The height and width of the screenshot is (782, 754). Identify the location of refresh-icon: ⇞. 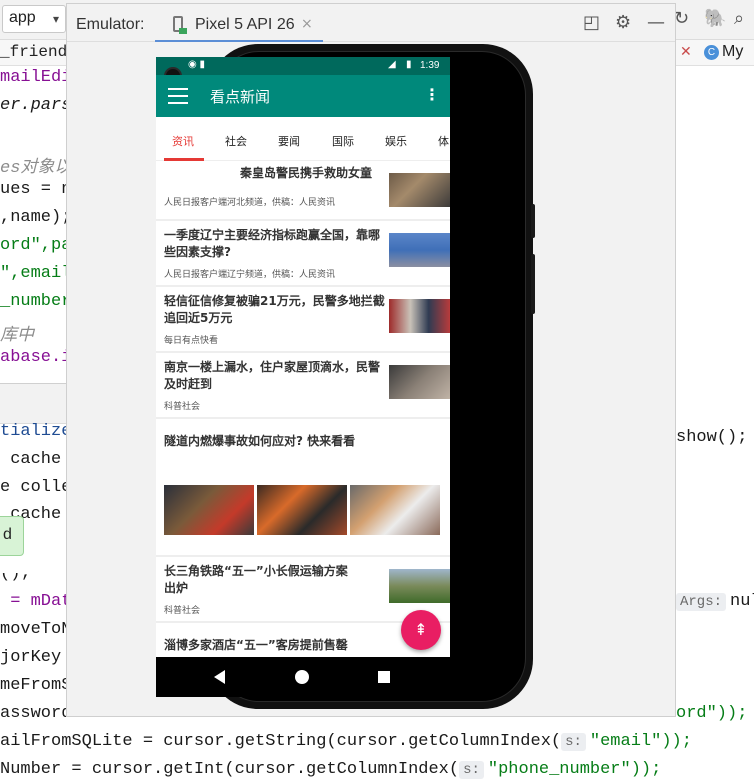
(421, 629).